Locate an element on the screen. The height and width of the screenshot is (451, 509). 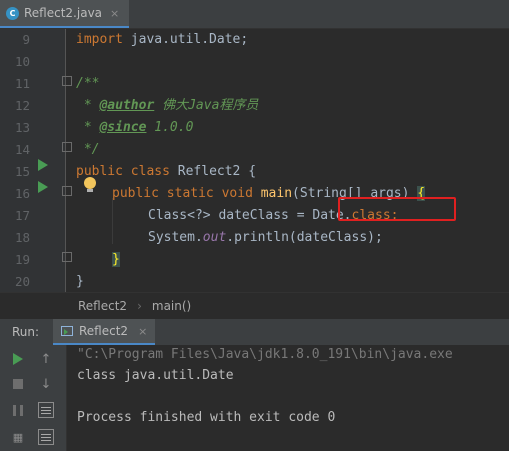
arrow-down-icon: ↓ is located at coordinates (46, 384).